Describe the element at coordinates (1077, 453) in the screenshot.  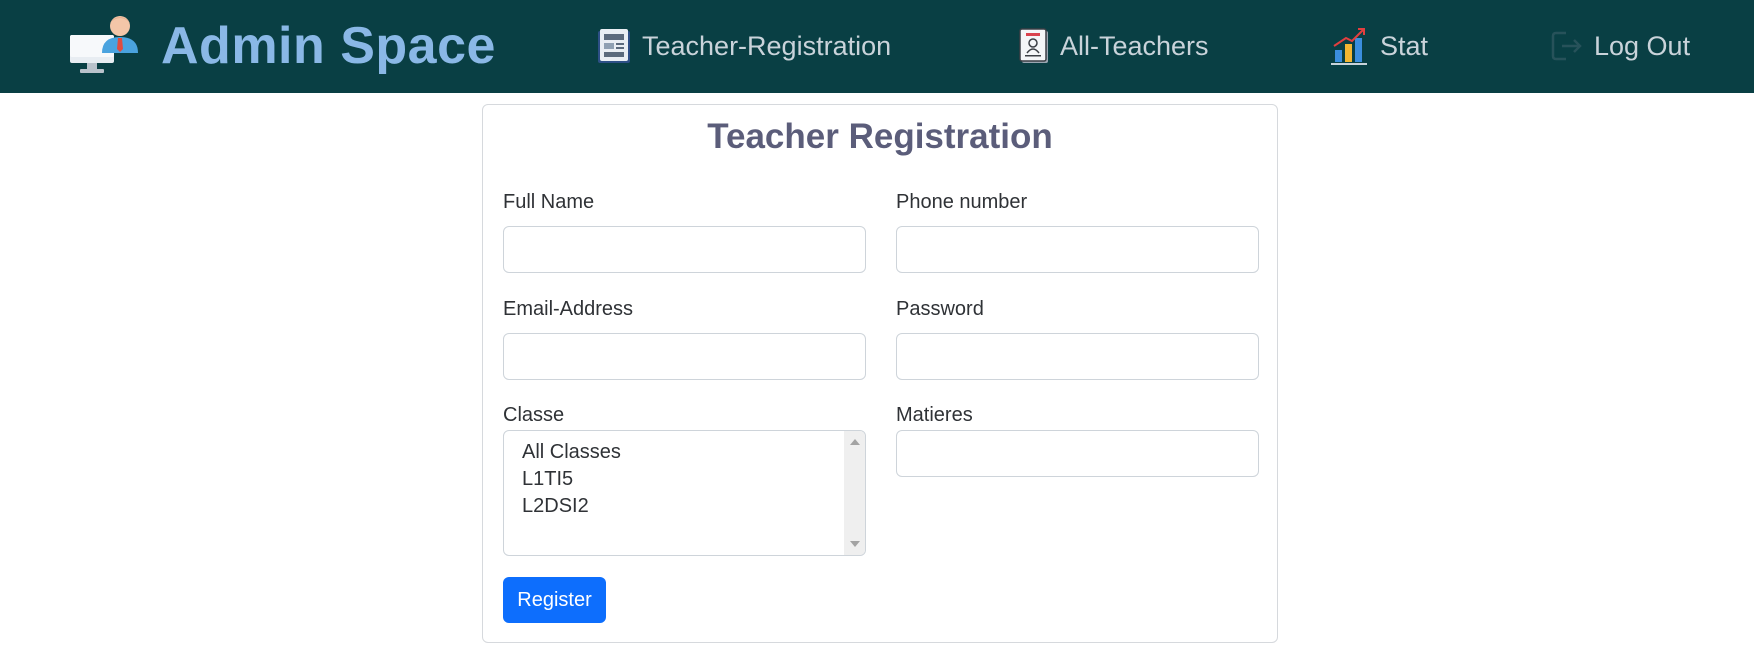
I see `matieres-input` at that location.